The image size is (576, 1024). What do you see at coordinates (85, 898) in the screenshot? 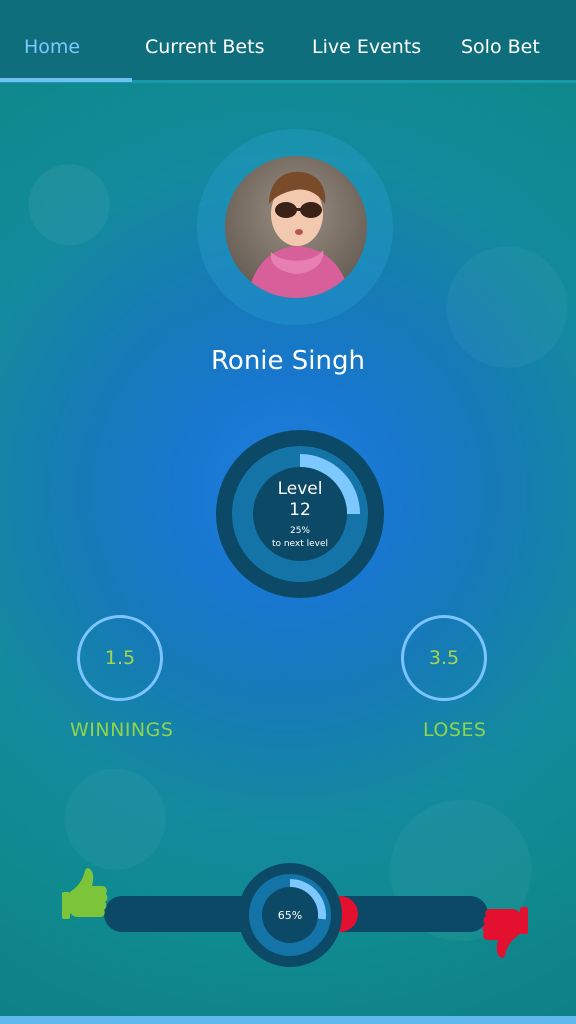
I see `thumbs-up-icon` at bounding box center [85, 898].